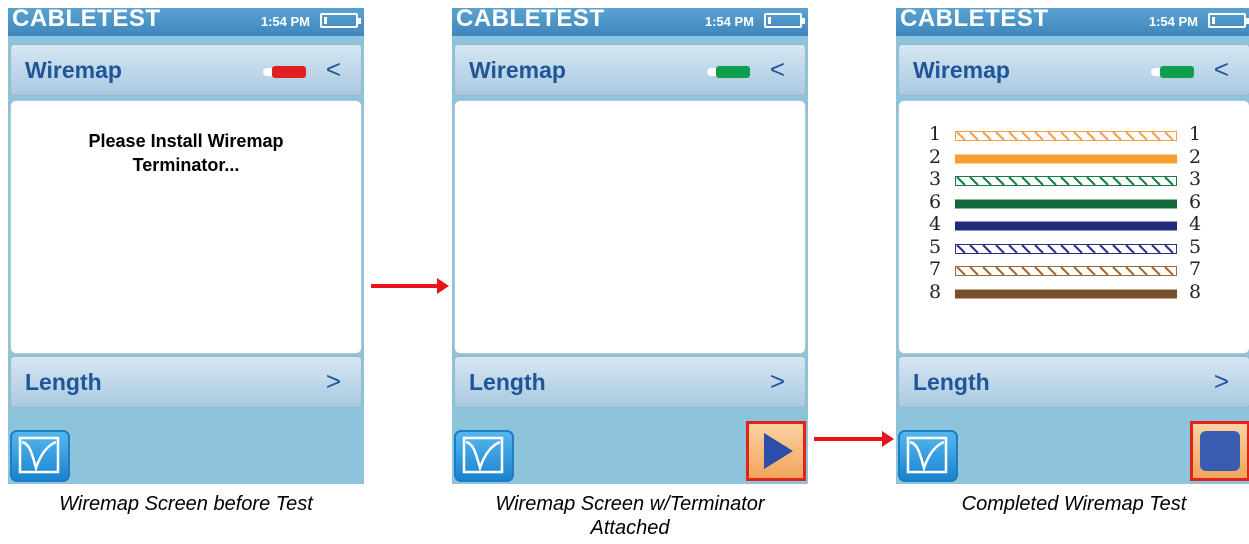 The image size is (1249, 544). I want to click on wire-row: 77, so click(1074, 269).